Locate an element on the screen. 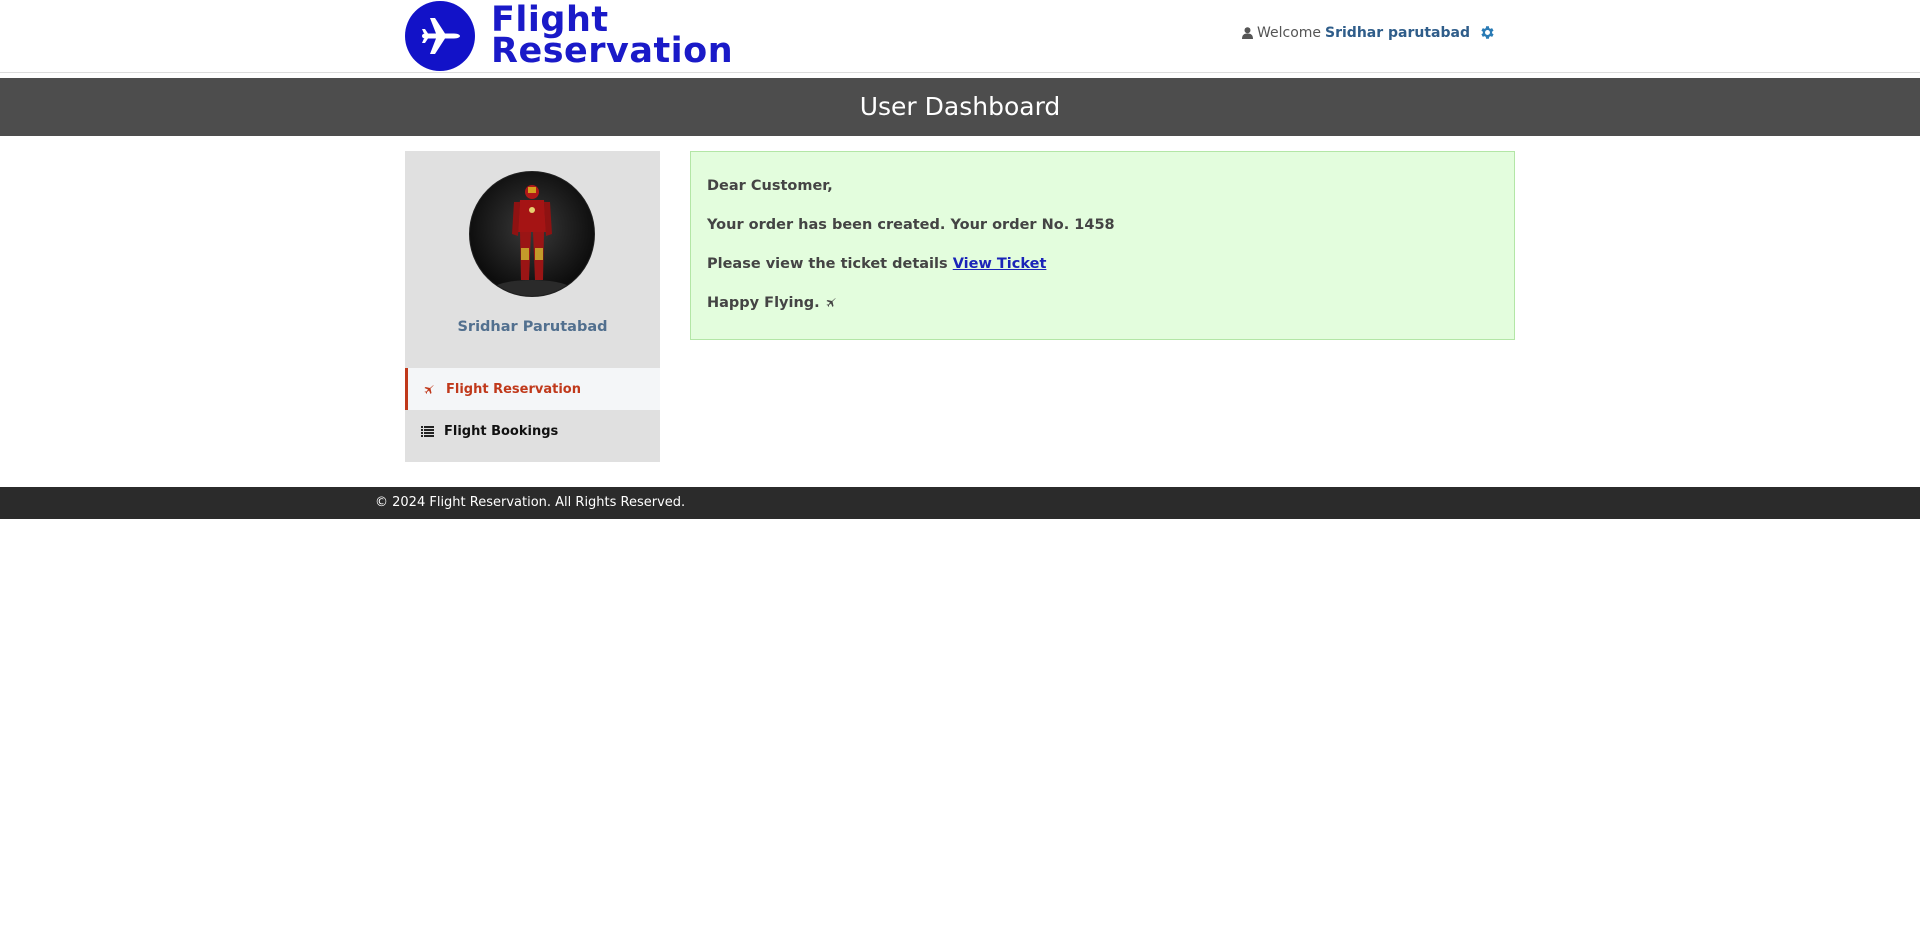 This screenshot has height=929, width=1920. sidebar-item-flight-reservation: Flight Reservation is located at coordinates (532, 389).